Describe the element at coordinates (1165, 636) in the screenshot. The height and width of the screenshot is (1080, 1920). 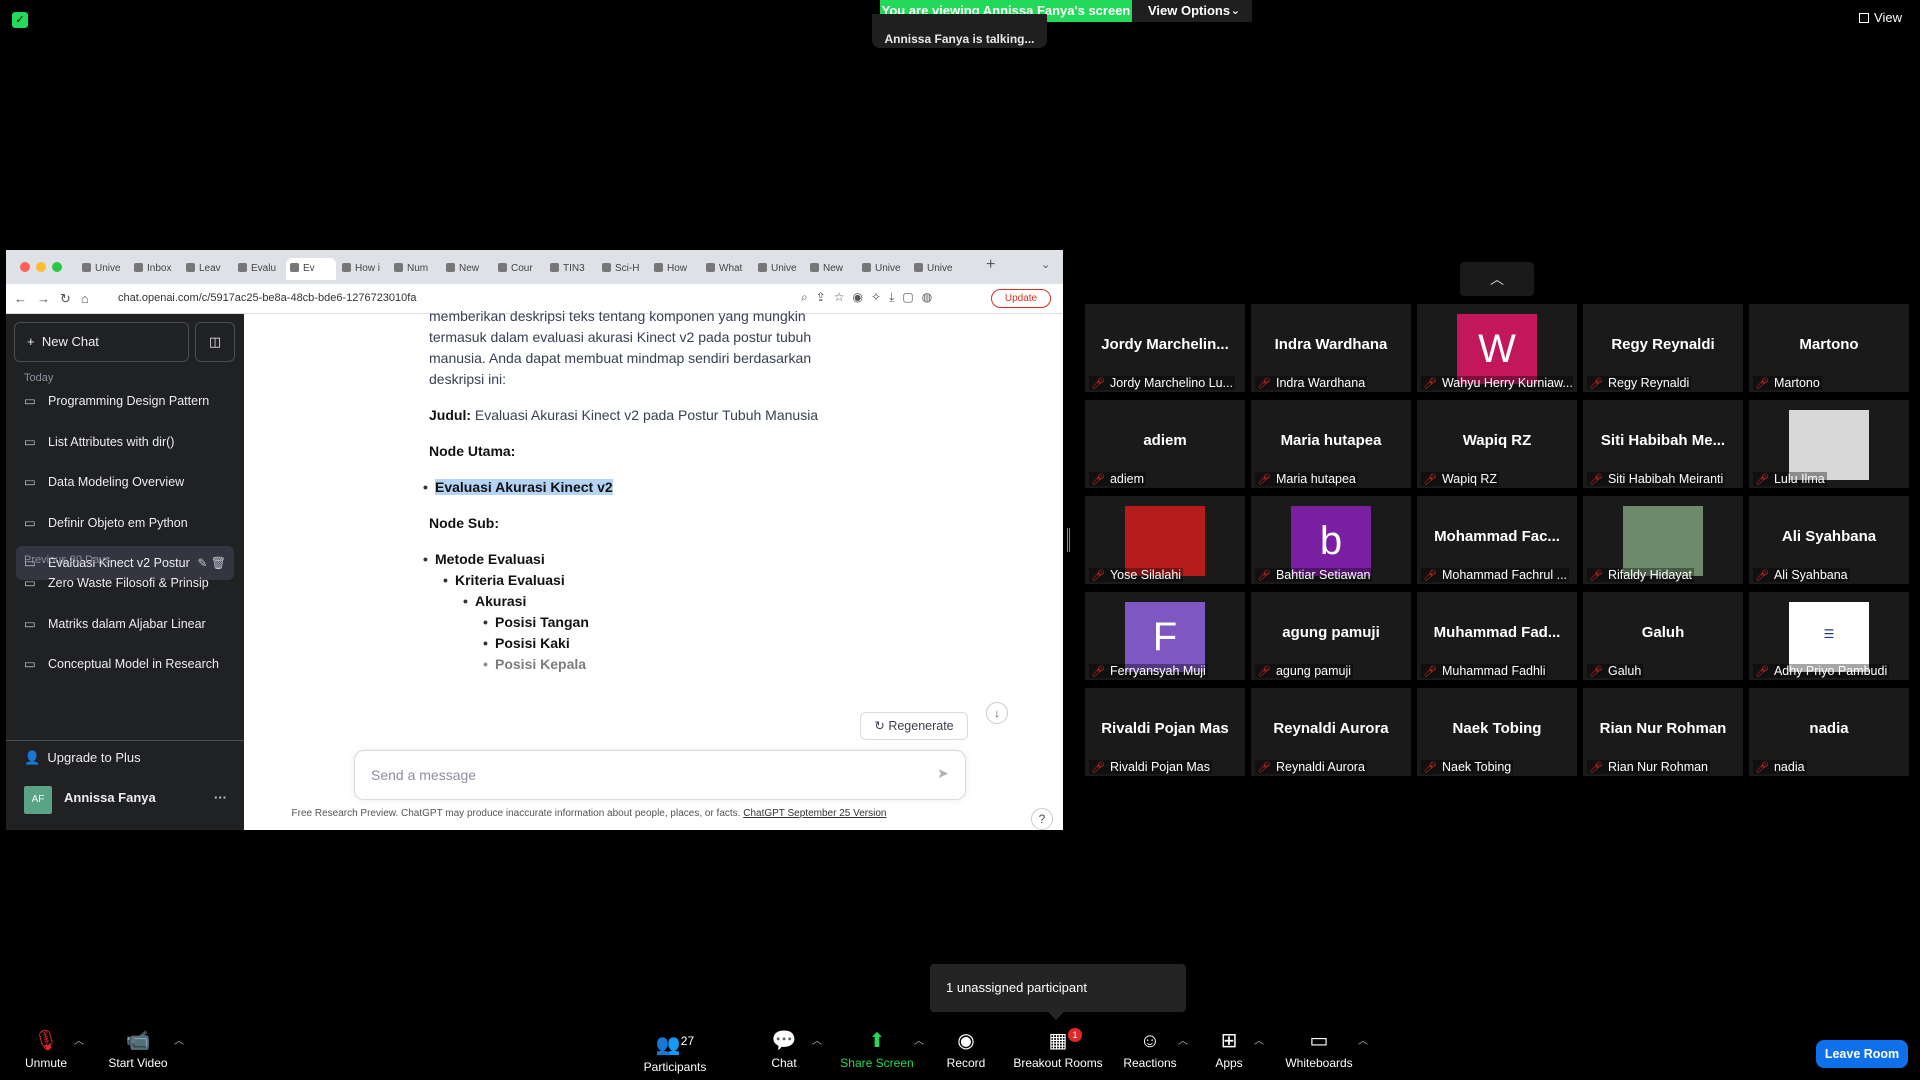
I see `participant-tile: F 🎤︎ Ferryansyah Muji` at that location.